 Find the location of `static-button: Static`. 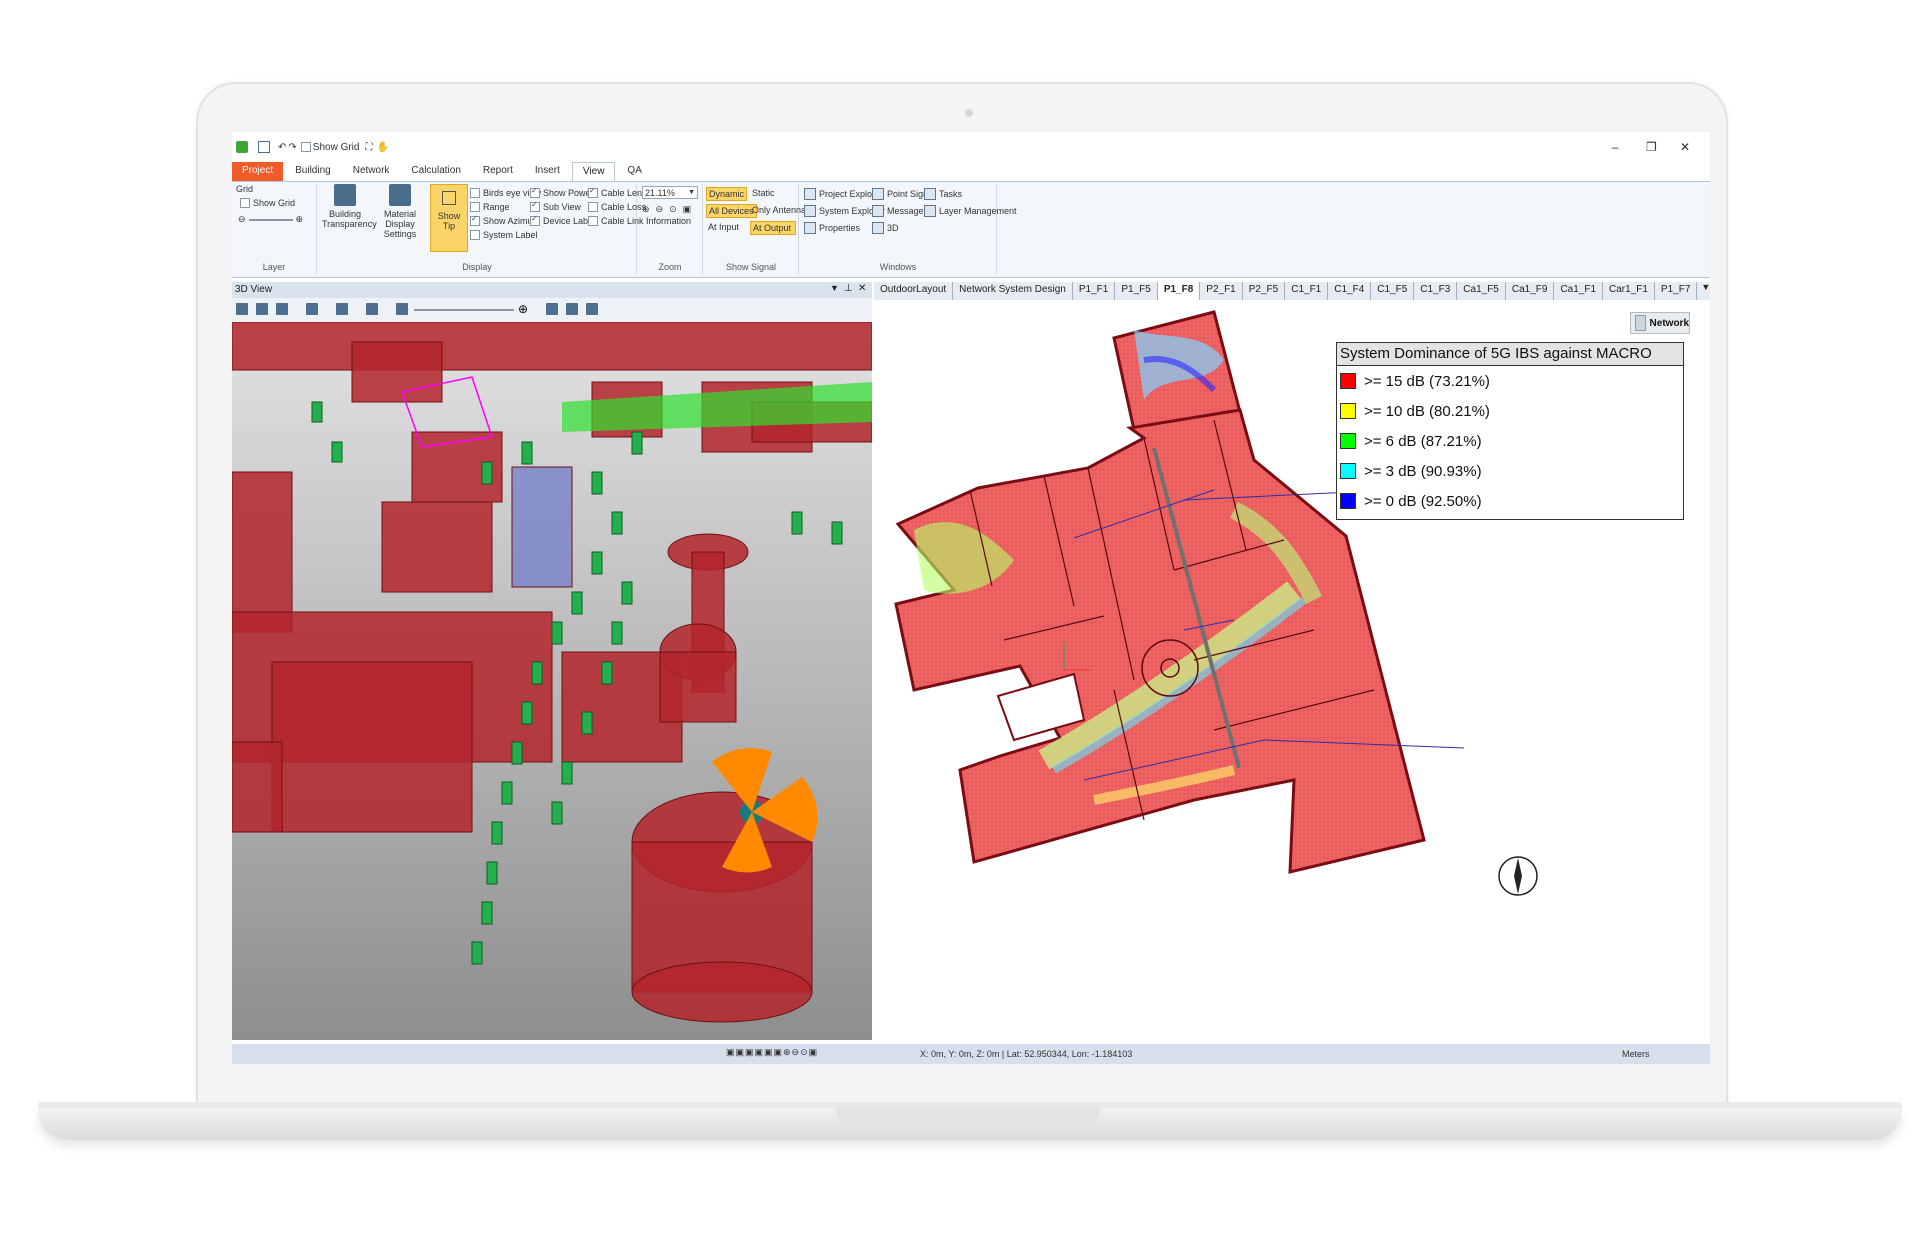

static-button: Static is located at coordinates (763, 193).